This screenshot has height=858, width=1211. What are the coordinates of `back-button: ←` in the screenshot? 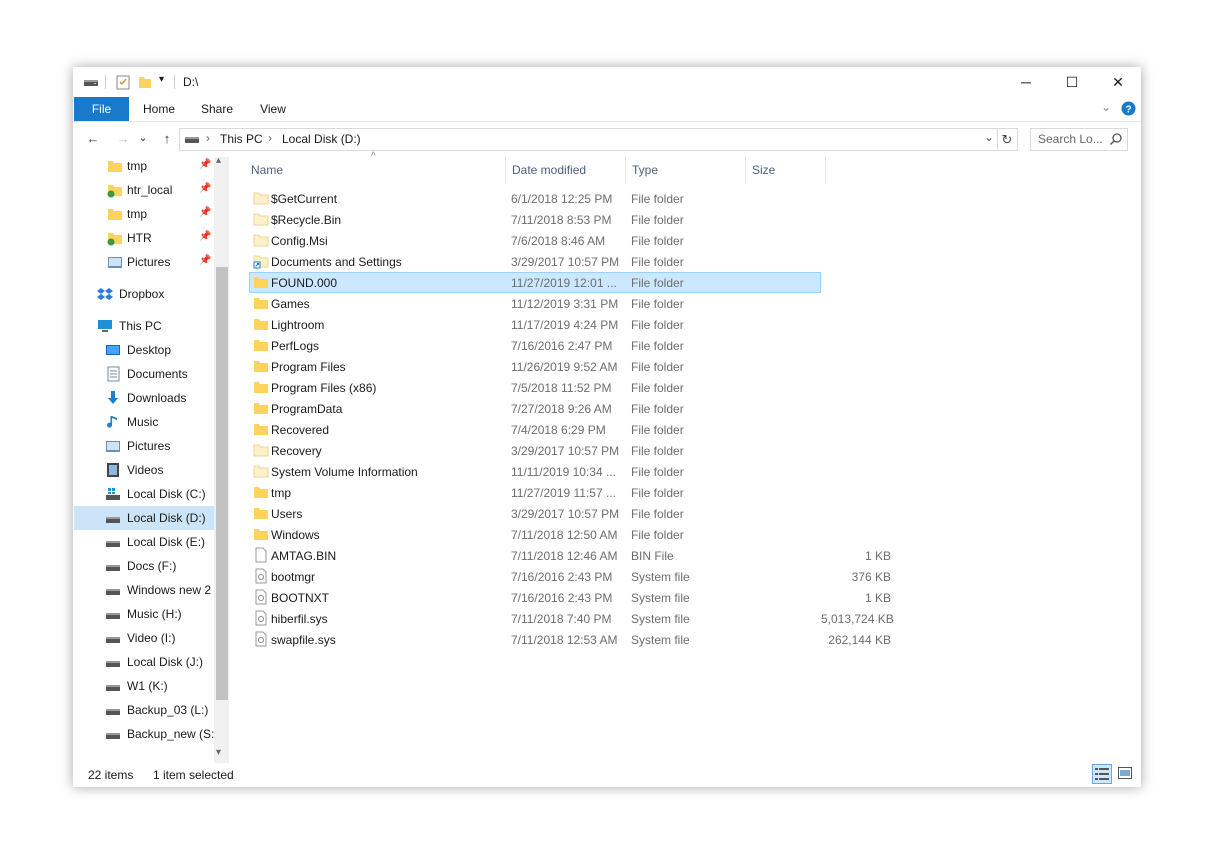 It's located at (93, 139).